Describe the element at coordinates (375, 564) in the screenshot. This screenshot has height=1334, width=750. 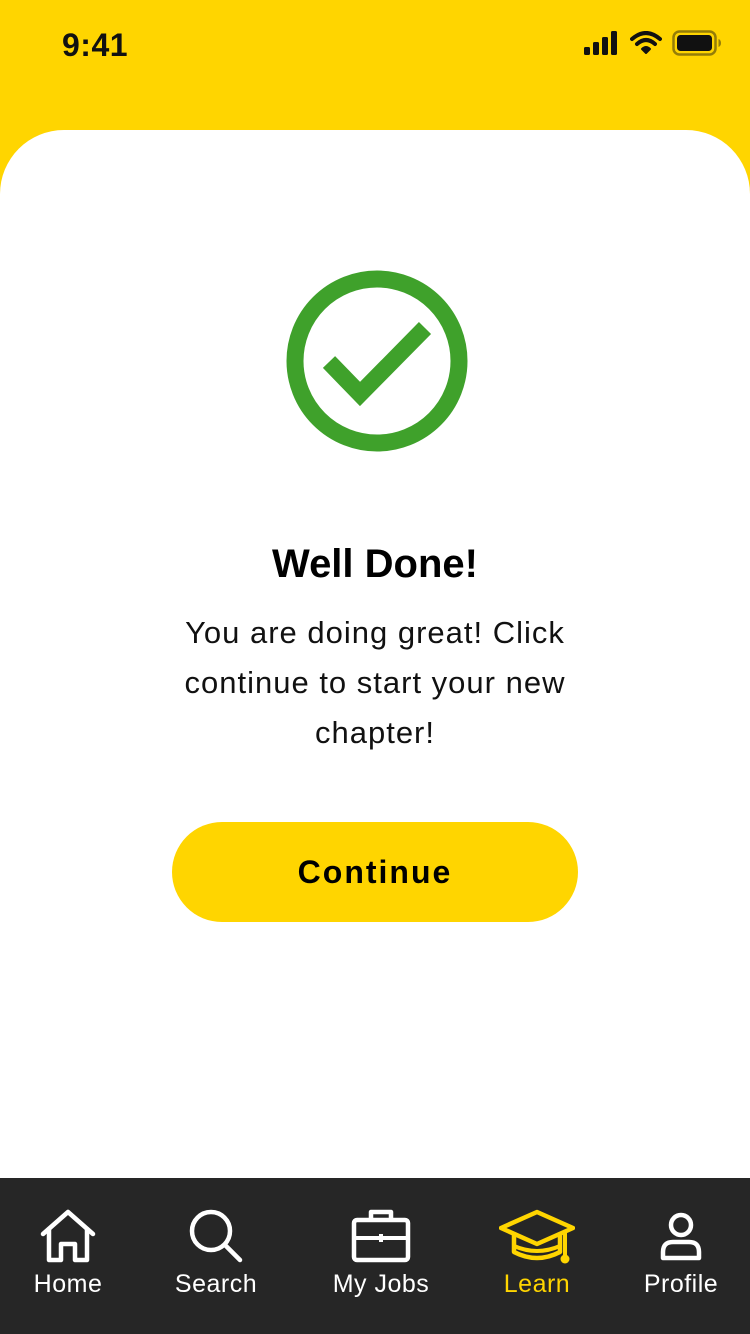
I see `page-title: Well Done!` at that location.